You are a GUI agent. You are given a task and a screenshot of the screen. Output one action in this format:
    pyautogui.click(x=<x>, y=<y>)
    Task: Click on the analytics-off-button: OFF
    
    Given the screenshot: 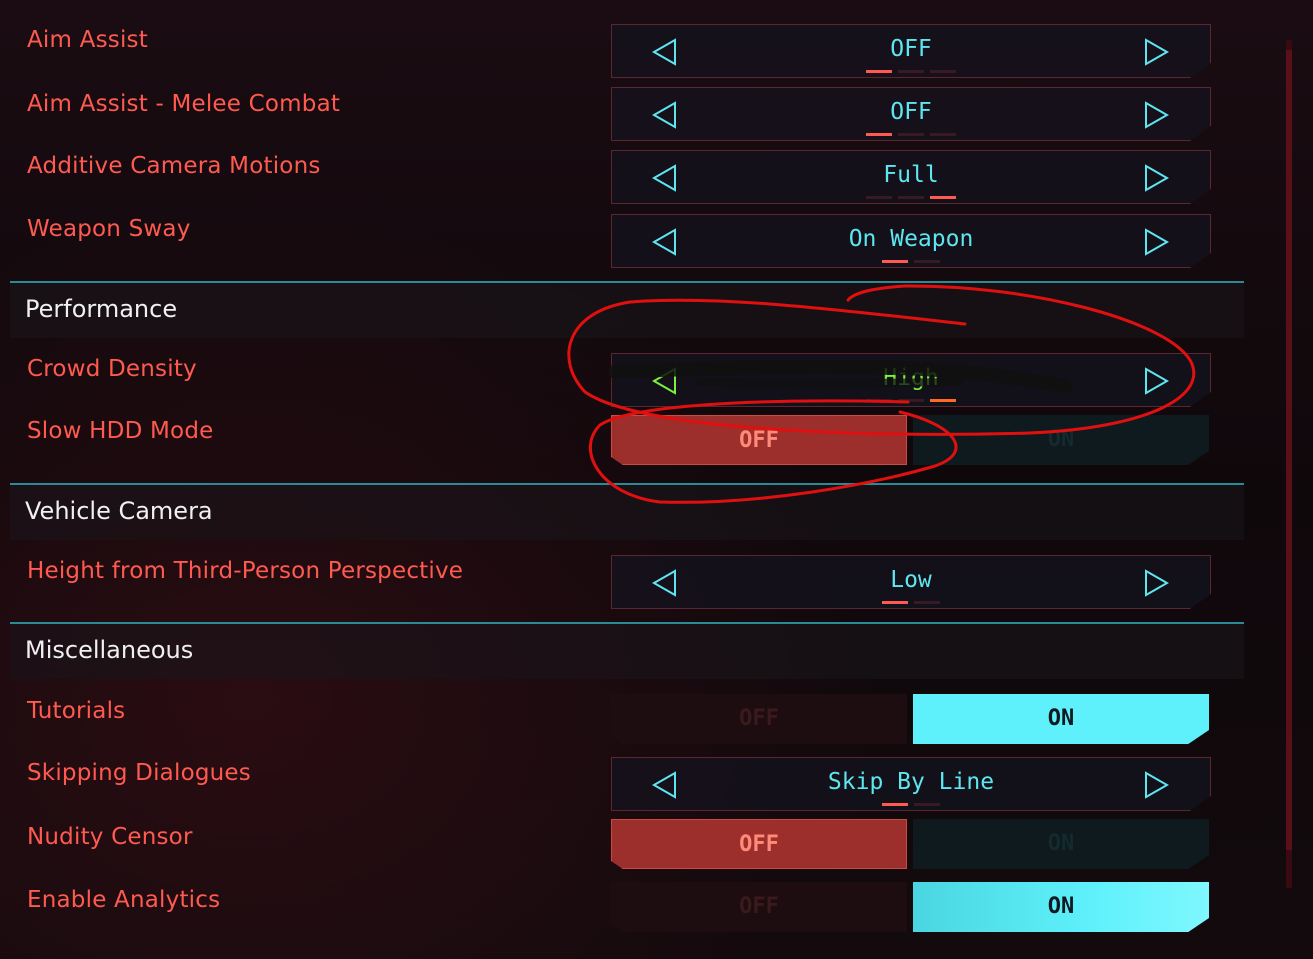 What is the action you would take?
    pyautogui.click(x=759, y=907)
    